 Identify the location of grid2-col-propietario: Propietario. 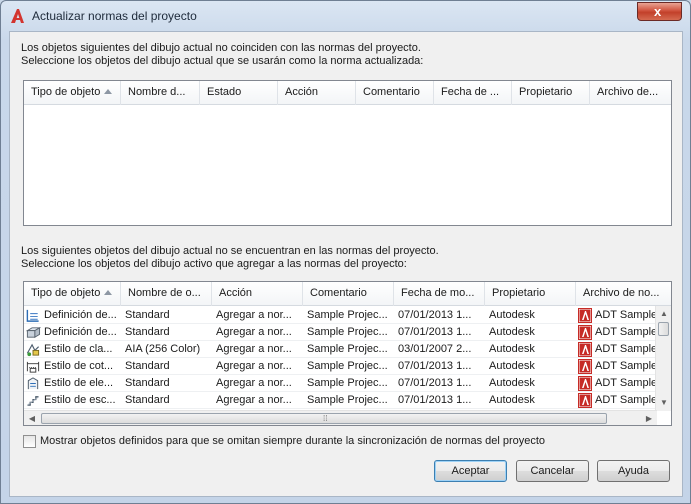
(530, 294).